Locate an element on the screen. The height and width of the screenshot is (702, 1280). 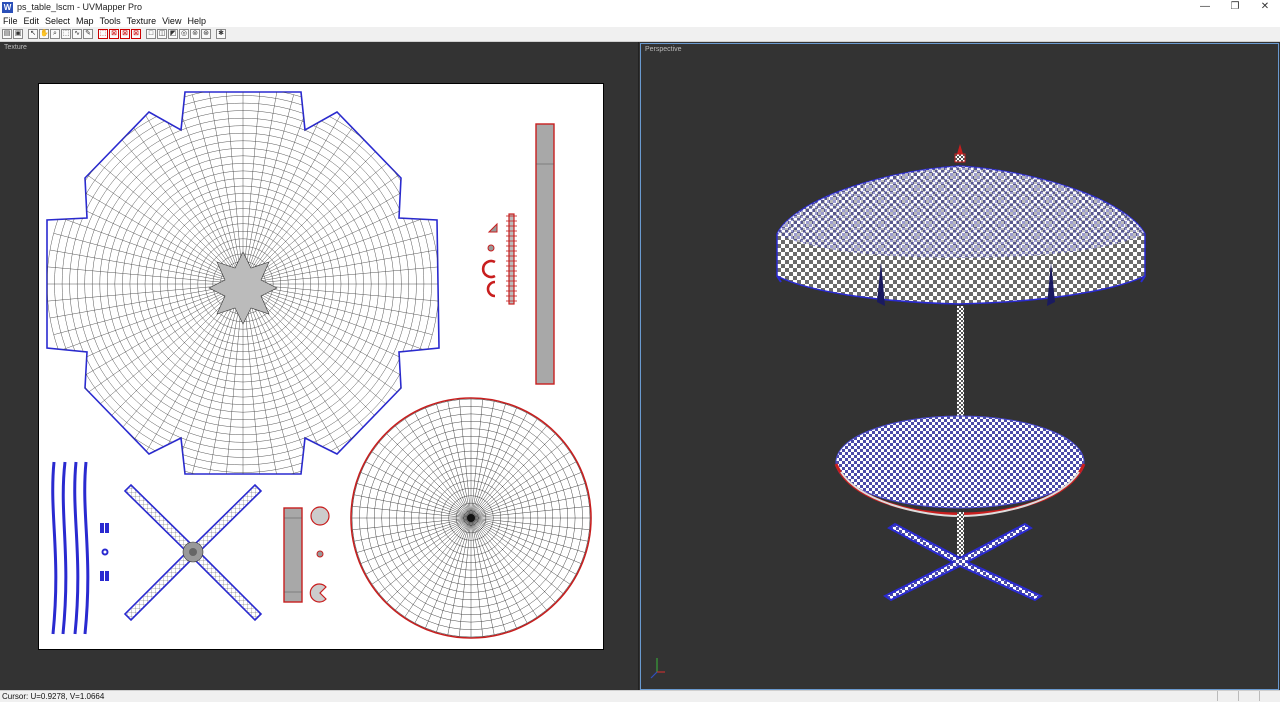
delete-icon: ⊠ is located at coordinates (136, 34).